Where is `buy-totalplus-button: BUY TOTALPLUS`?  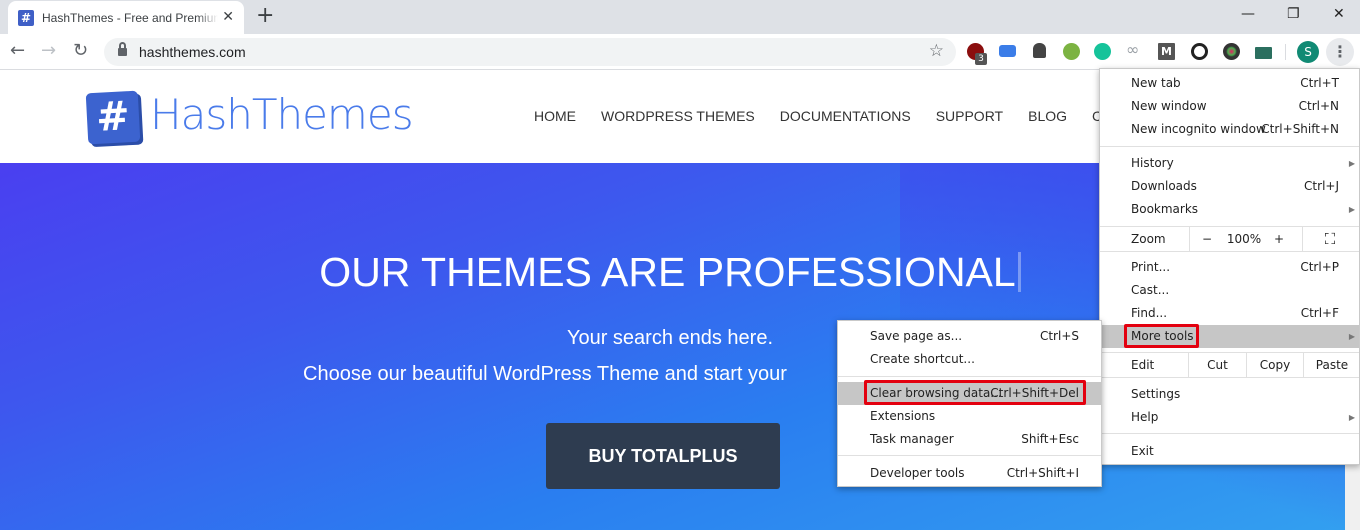 buy-totalplus-button: BUY TOTALPLUS is located at coordinates (663, 456).